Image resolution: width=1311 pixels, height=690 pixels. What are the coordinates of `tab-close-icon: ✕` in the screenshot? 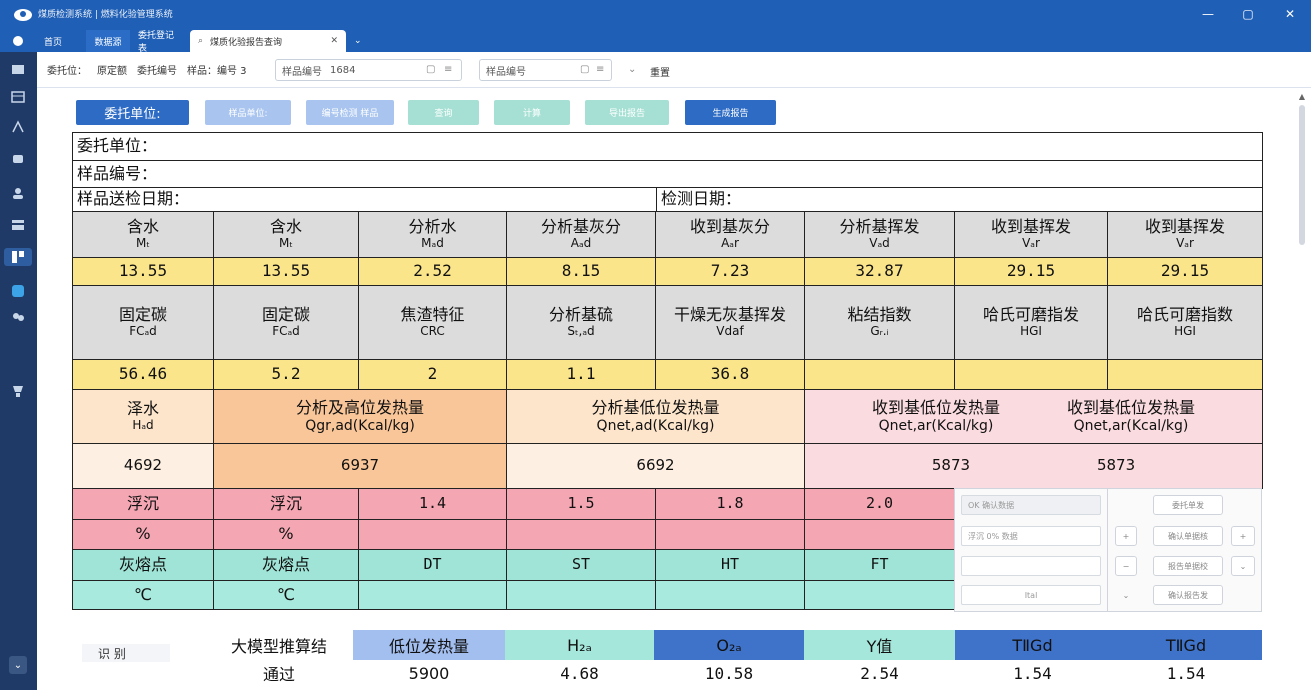 It's located at (334, 41).